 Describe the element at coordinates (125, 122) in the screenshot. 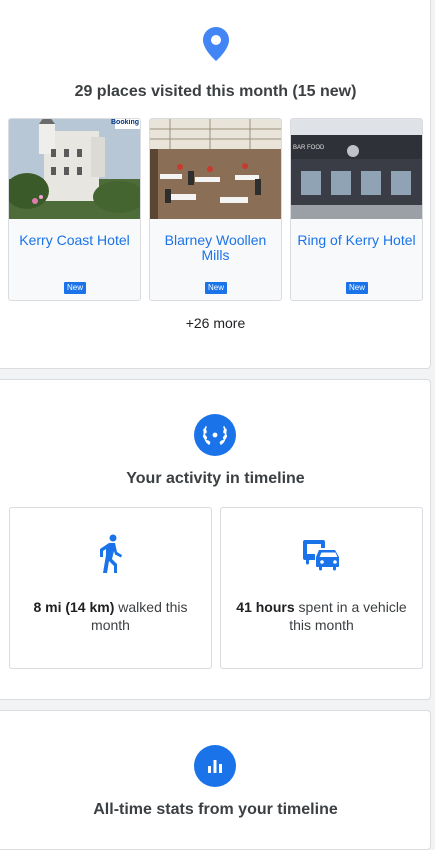

I see `photo-watermark: Booking` at that location.